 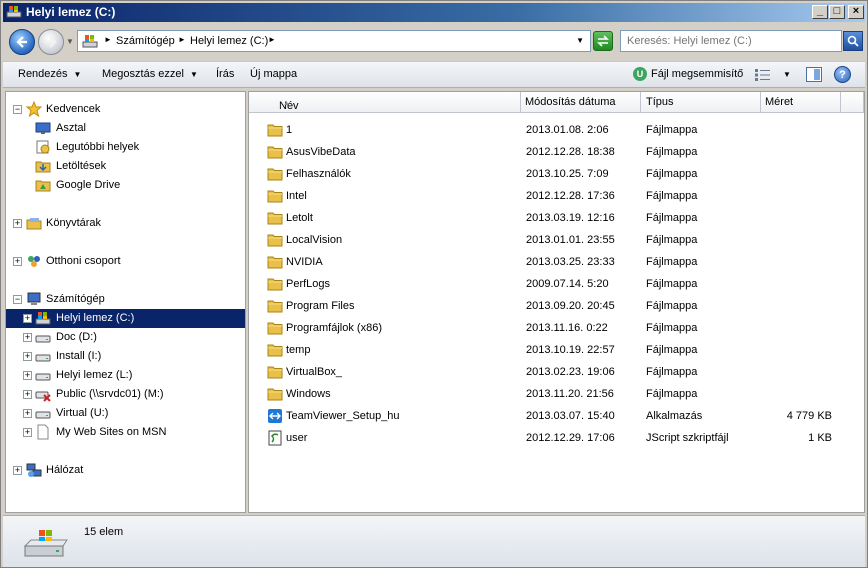 I want to click on tree-item-google-drive: Google Drive, so click(x=125, y=185).